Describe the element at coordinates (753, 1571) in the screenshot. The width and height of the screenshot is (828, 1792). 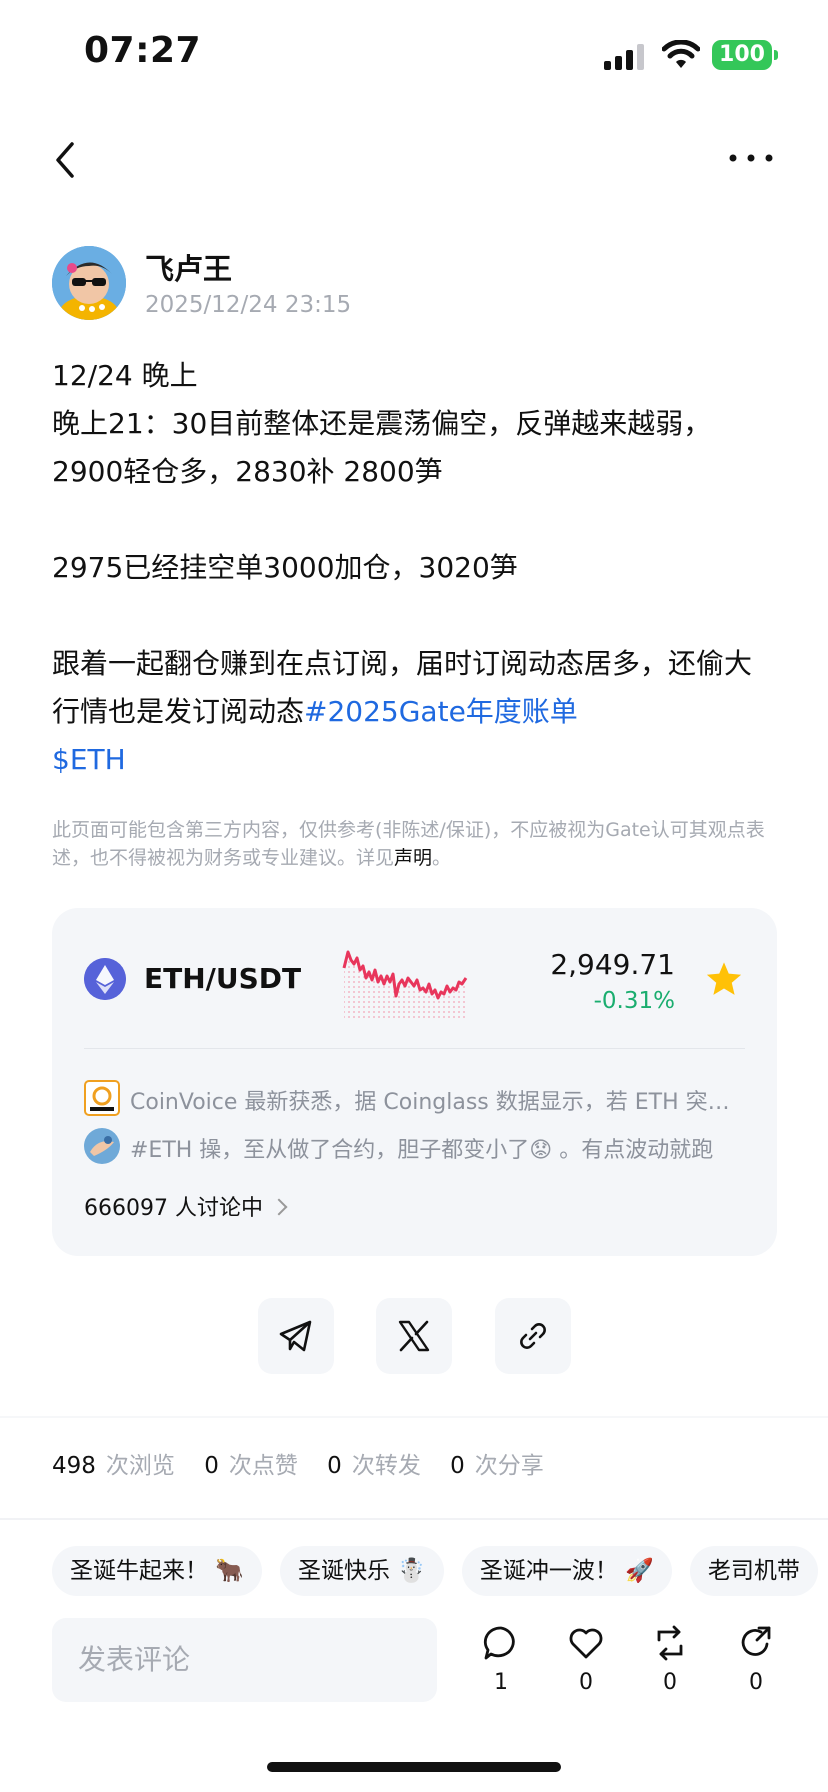
I see `quick-reply-chip: 老司机带` at that location.